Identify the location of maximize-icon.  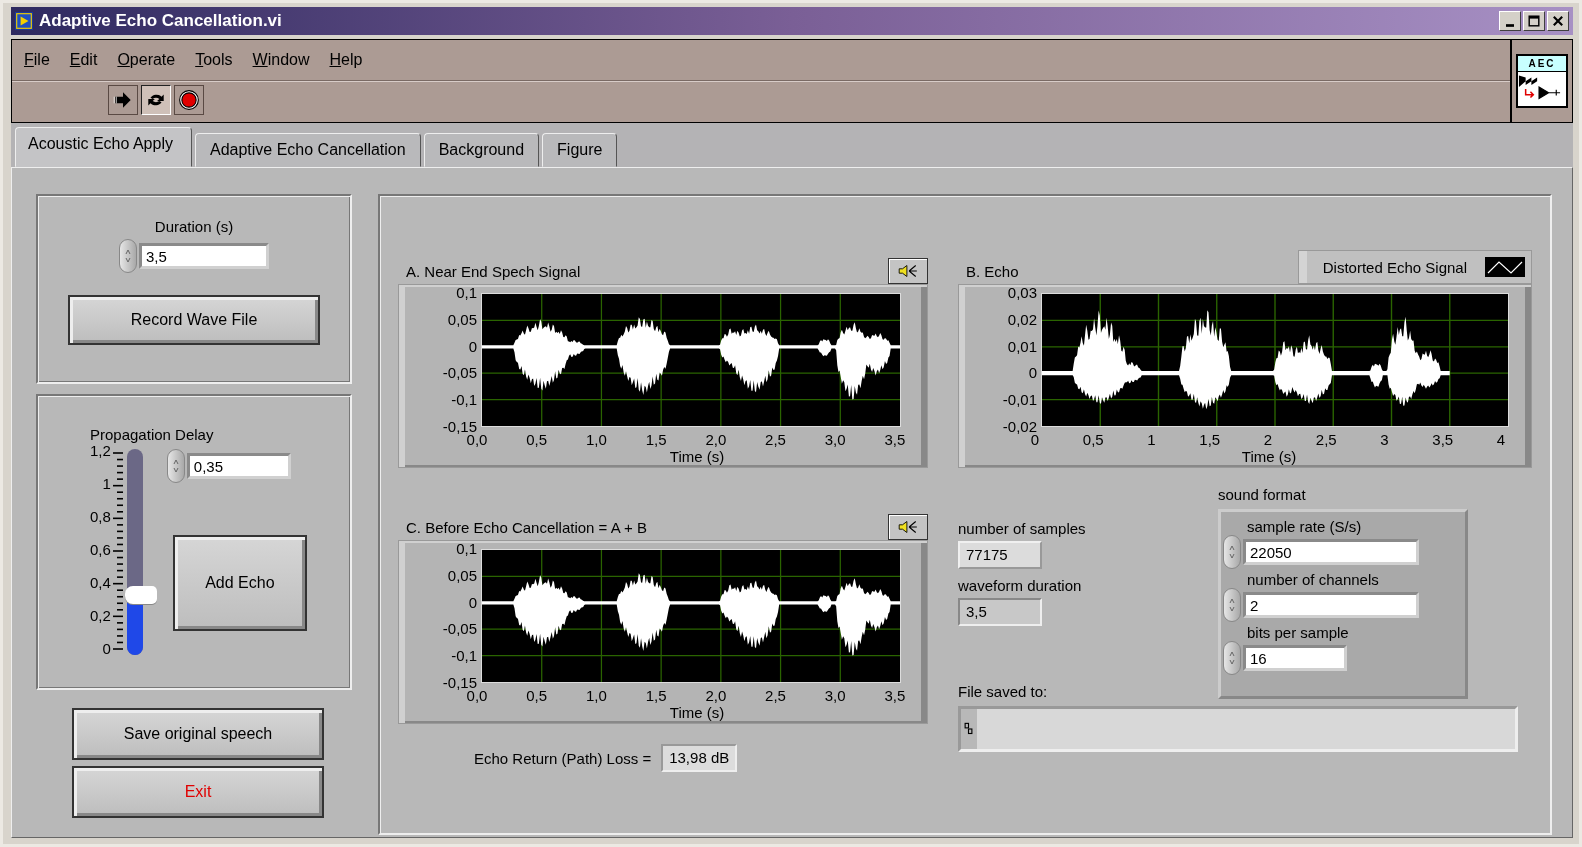
(1534, 21).